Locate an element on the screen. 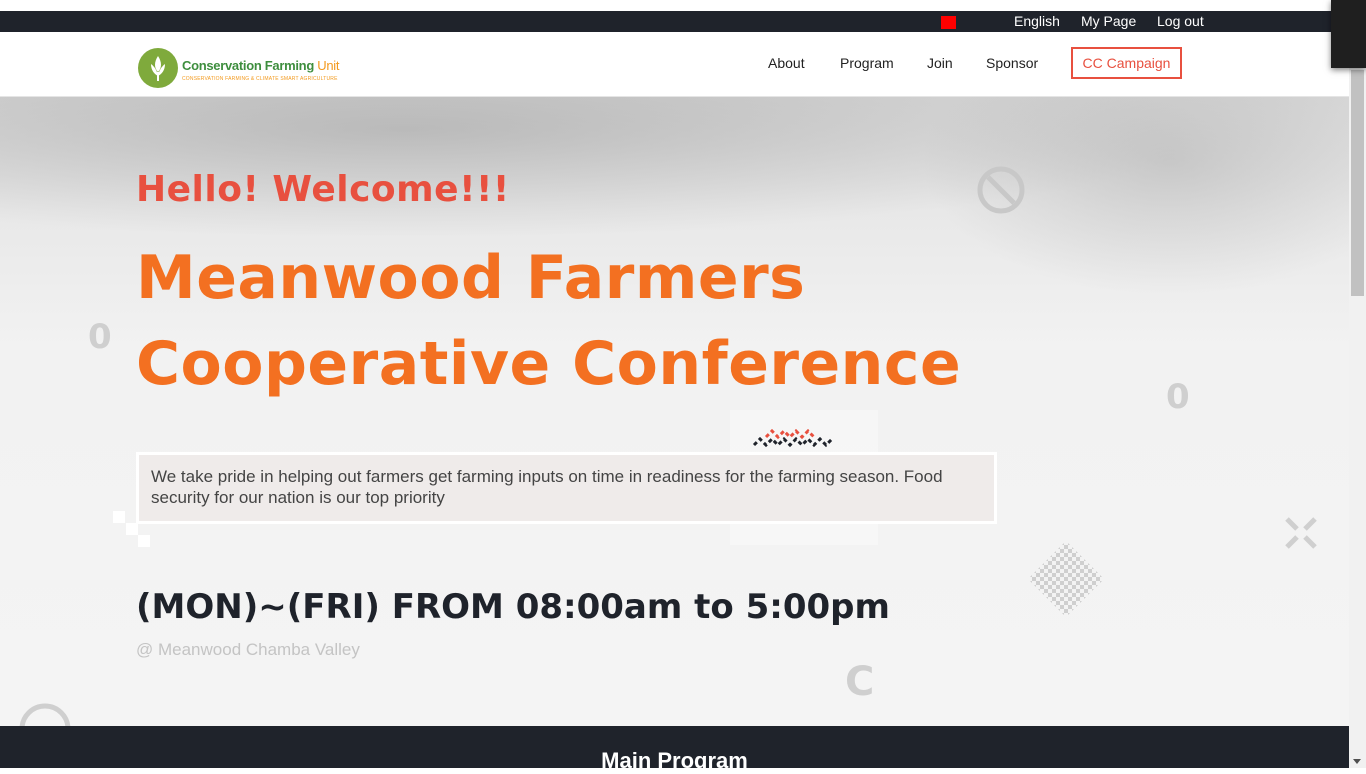 This screenshot has width=1366, height=774. logo-brand: Conservation Farming Unit is located at coordinates (261, 65).